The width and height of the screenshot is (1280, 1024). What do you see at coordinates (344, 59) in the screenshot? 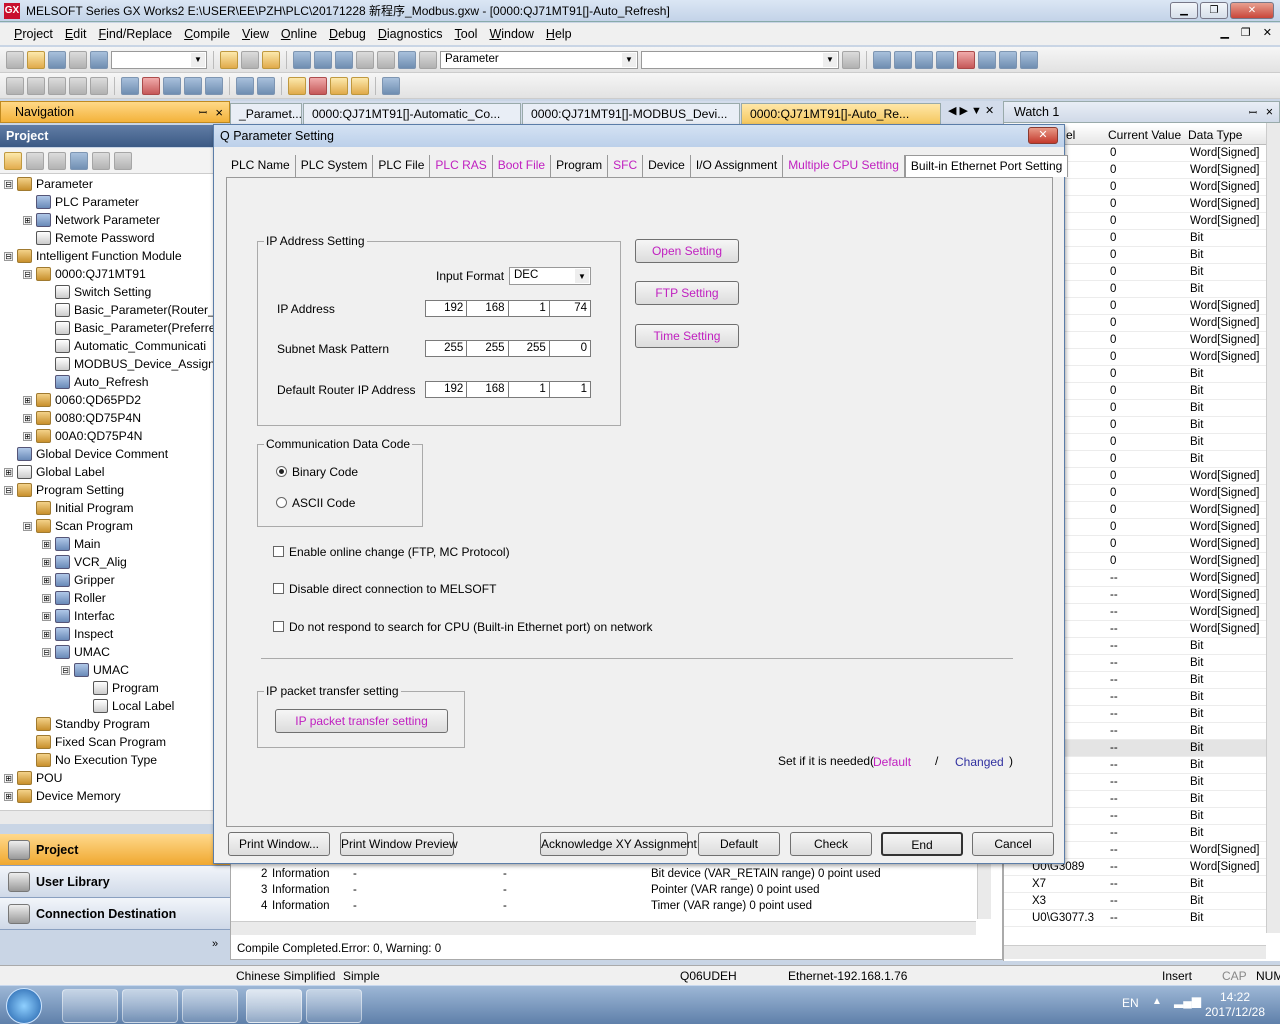
I see `device-verify-icon` at bounding box center [344, 59].